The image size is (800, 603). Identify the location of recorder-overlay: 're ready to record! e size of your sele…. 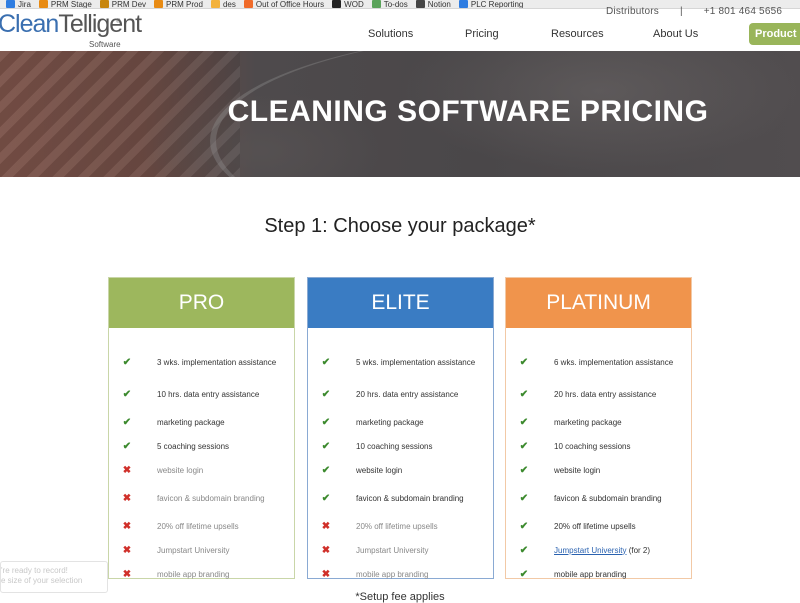
(54, 577).